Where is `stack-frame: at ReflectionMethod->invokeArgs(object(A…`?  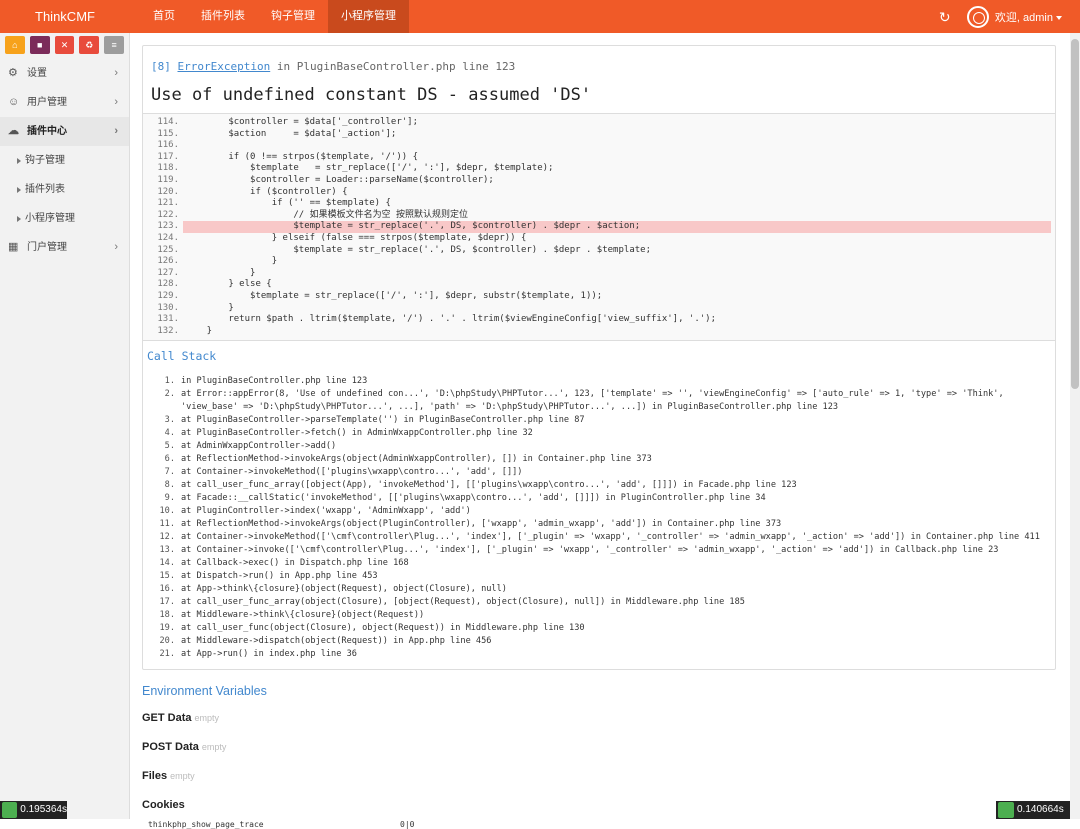
stack-frame: at ReflectionMethod->invokeArgs(object(A… is located at coordinates (616, 459).